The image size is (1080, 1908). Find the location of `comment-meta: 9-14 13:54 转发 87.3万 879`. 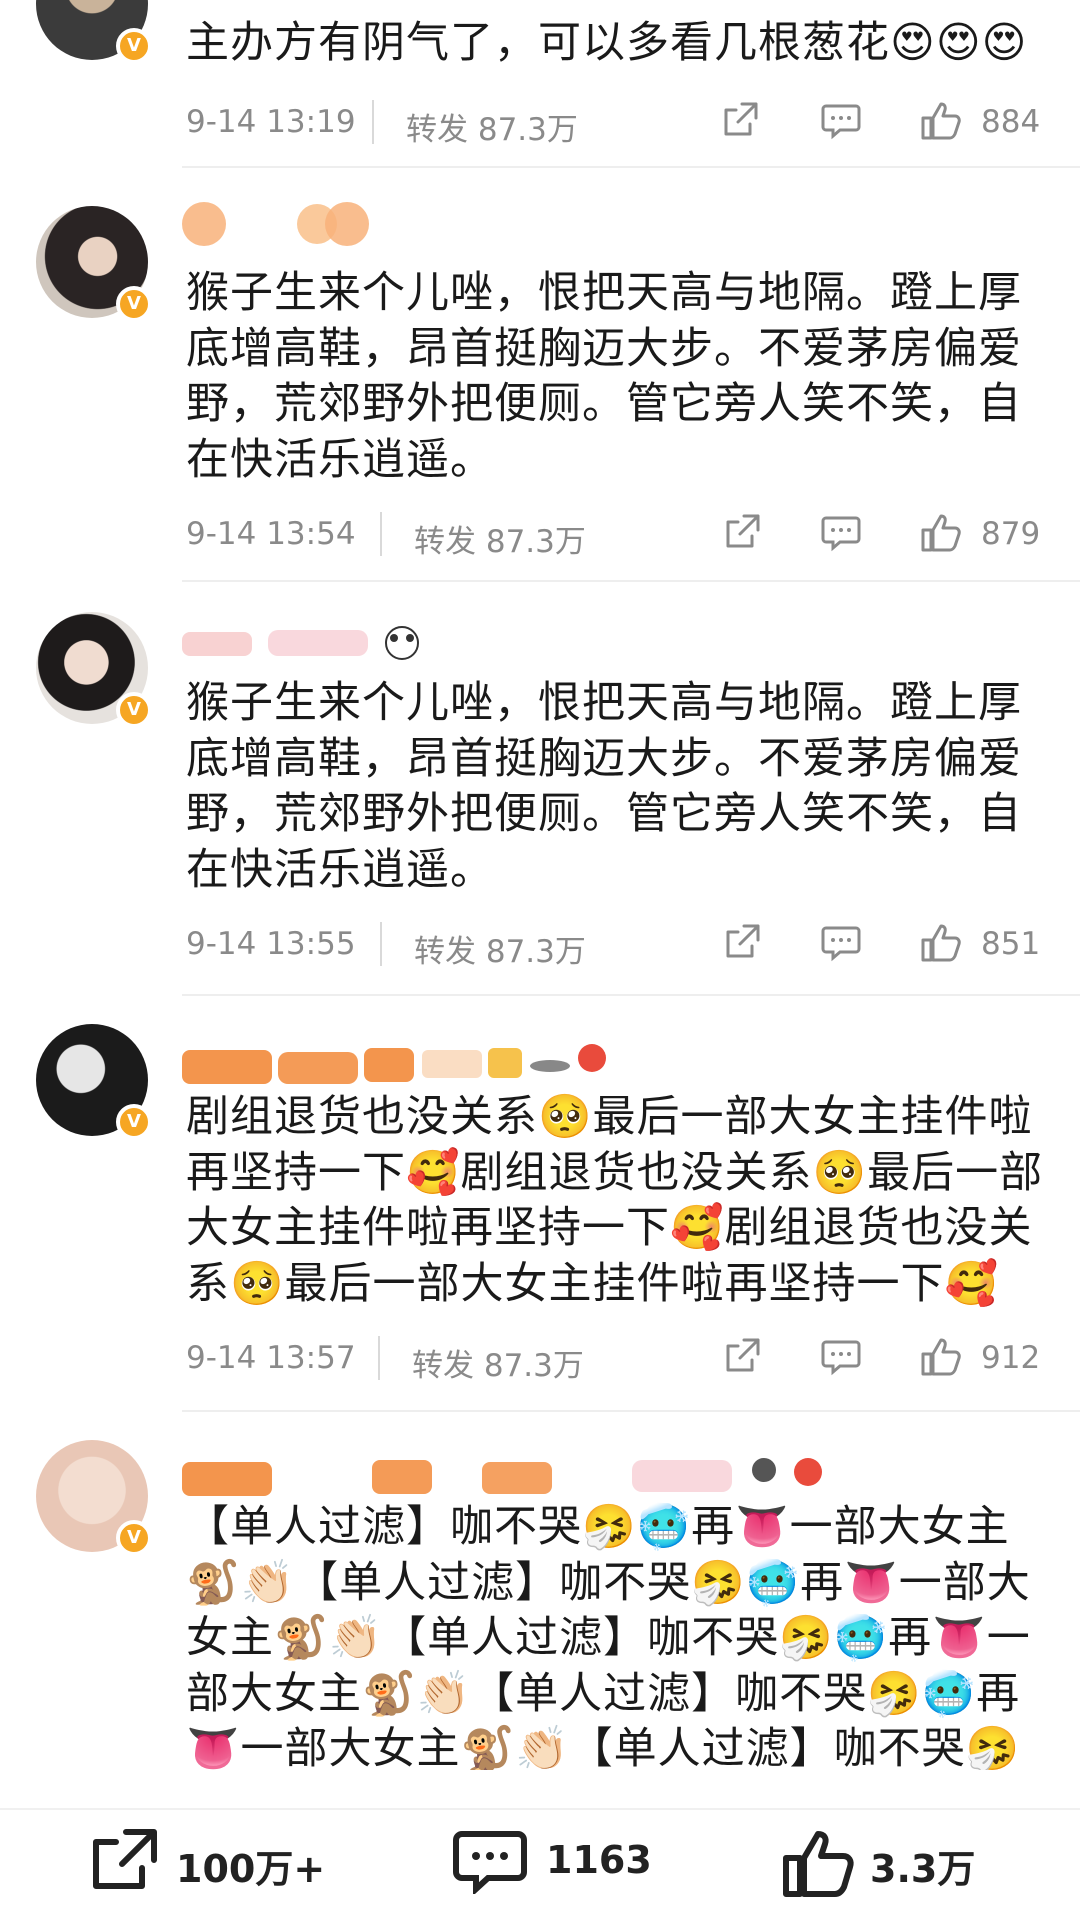

comment-meta: 9-14 13:54 转发 87.3万 879 is located at coordinates (616, 534).